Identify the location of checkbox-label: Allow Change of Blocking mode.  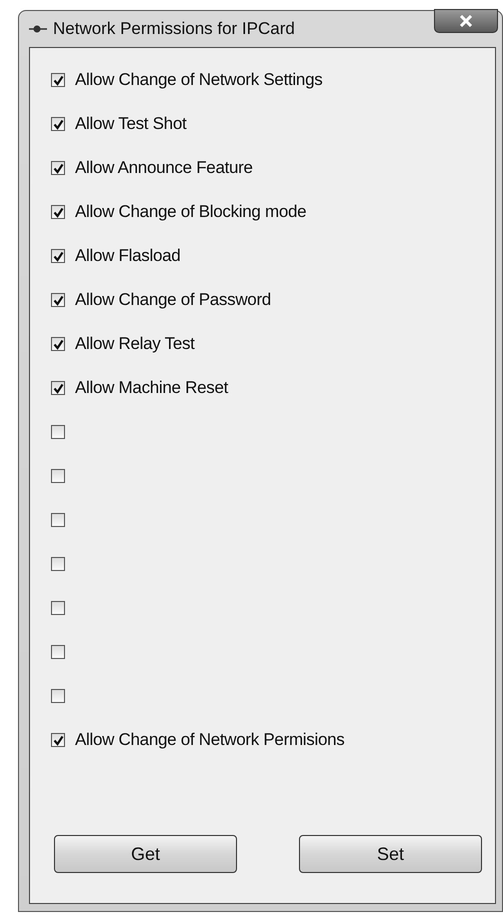
(190, 212).